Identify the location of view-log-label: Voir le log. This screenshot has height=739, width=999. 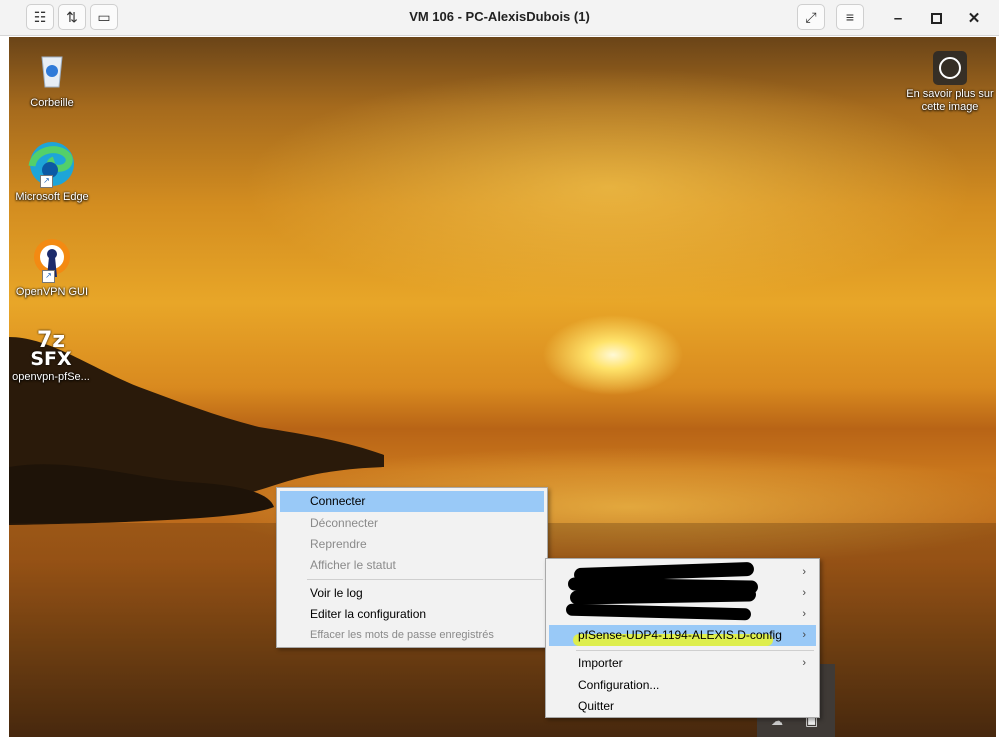
(336, 593).